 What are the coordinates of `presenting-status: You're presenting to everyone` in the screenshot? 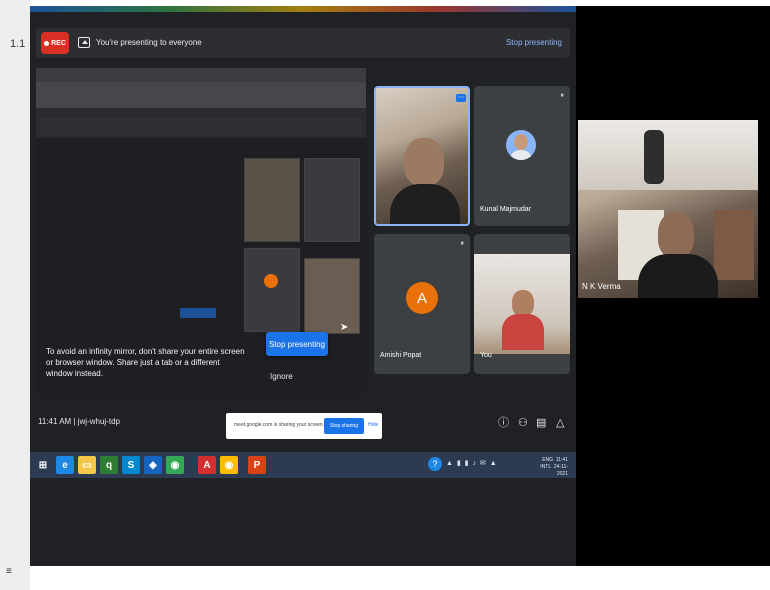 It's located at (149, 42).